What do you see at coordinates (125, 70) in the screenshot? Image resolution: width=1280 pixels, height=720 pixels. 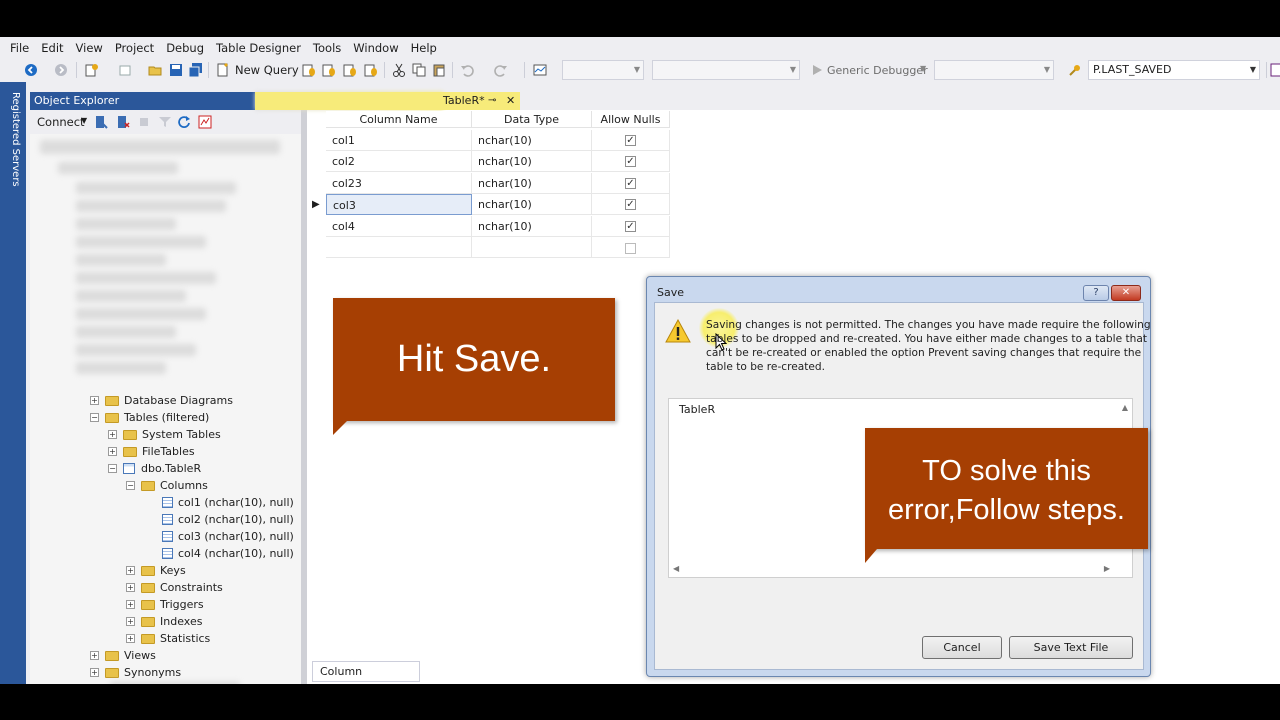 I see `add-item-icon` at bounding box center [125, 70].